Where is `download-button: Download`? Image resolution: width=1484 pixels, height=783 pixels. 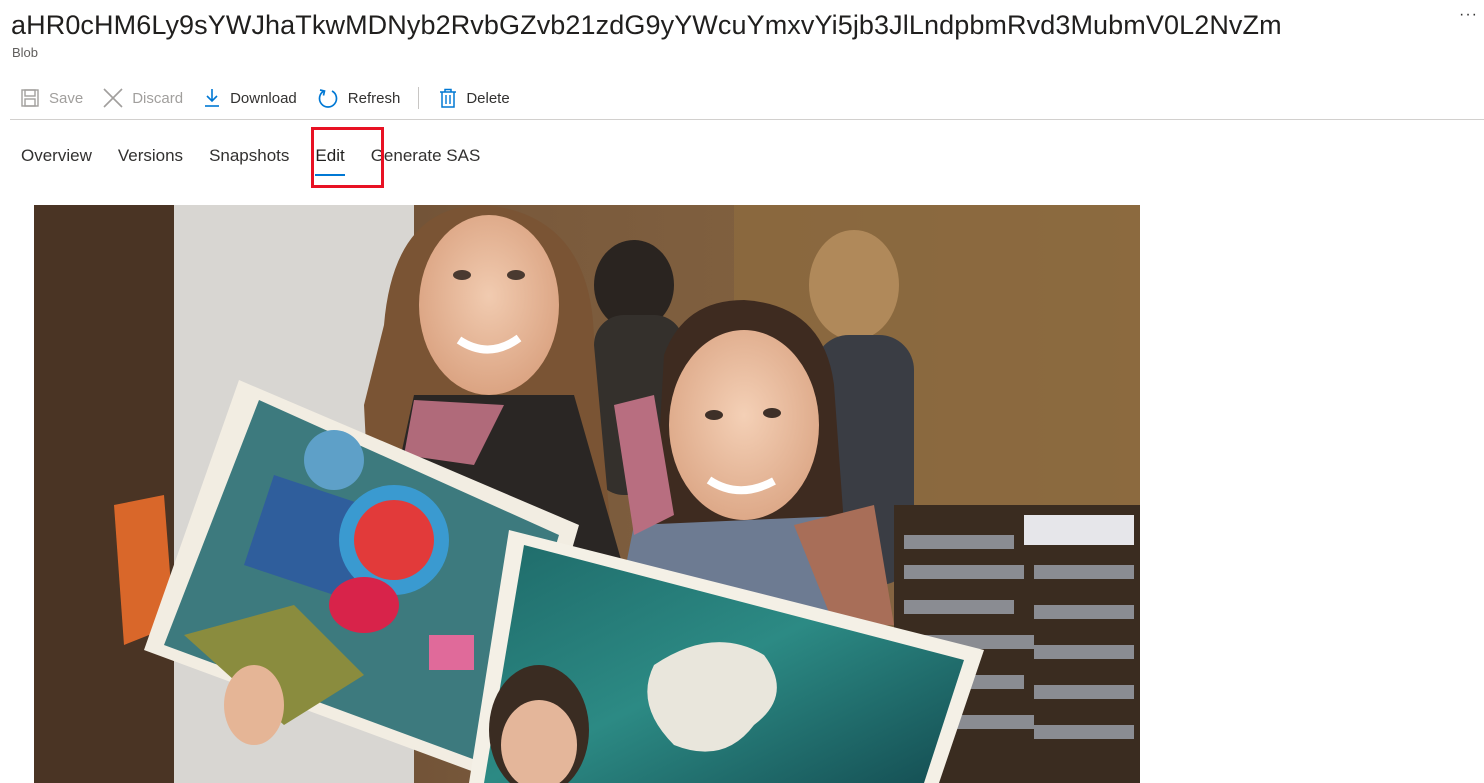
download-button: Download is located at coordinates (250, 98).